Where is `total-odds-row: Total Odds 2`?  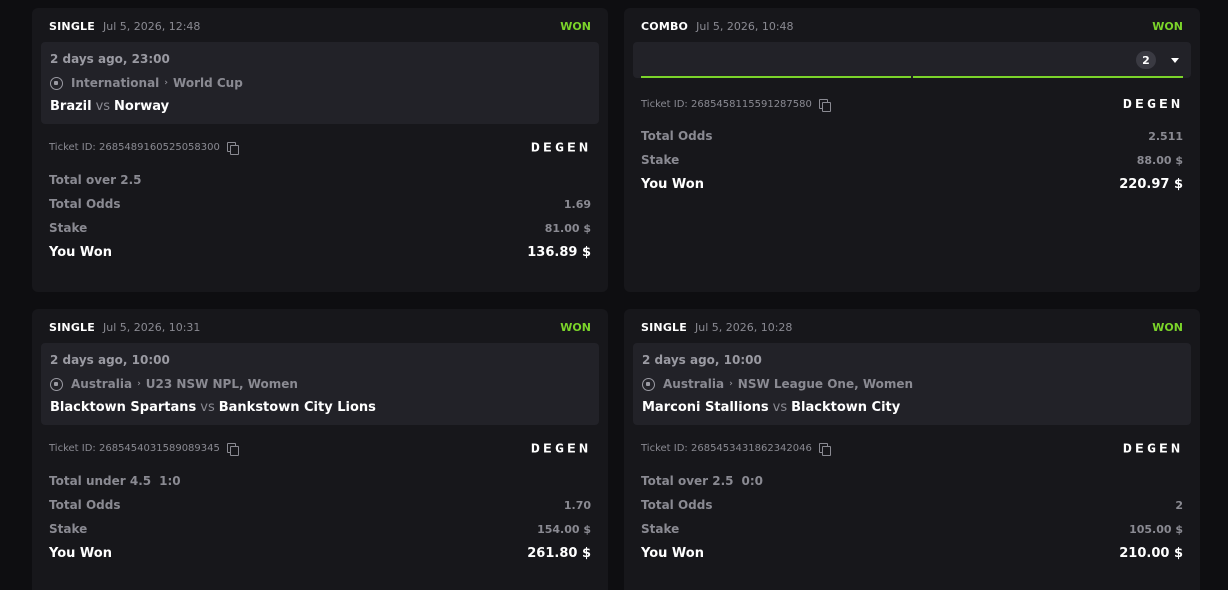 total-odds-row: Total Odds 2 is located at coordinates (912, 505).